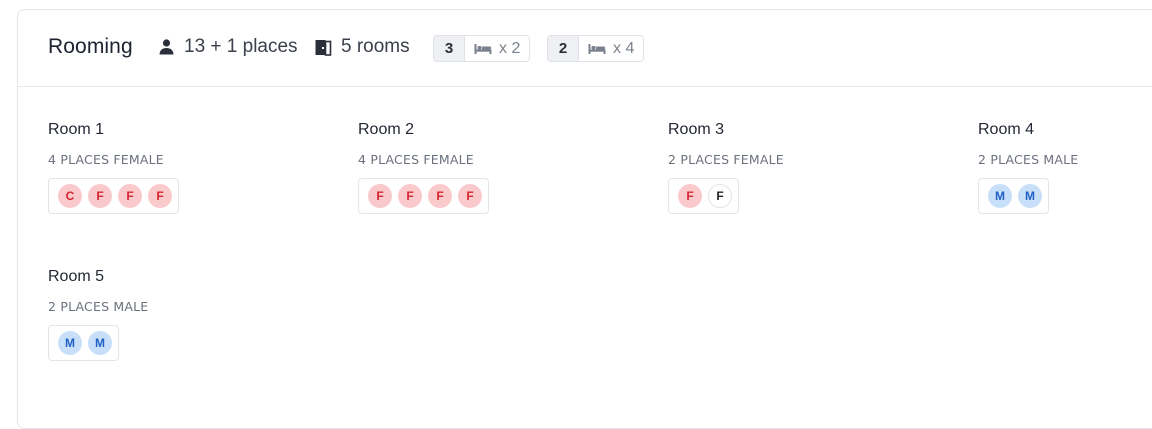 The image size is (1152, 429). Describe the element at coordinates (703, 196) in the screenshot. I see `room-slots: F F` at that location.